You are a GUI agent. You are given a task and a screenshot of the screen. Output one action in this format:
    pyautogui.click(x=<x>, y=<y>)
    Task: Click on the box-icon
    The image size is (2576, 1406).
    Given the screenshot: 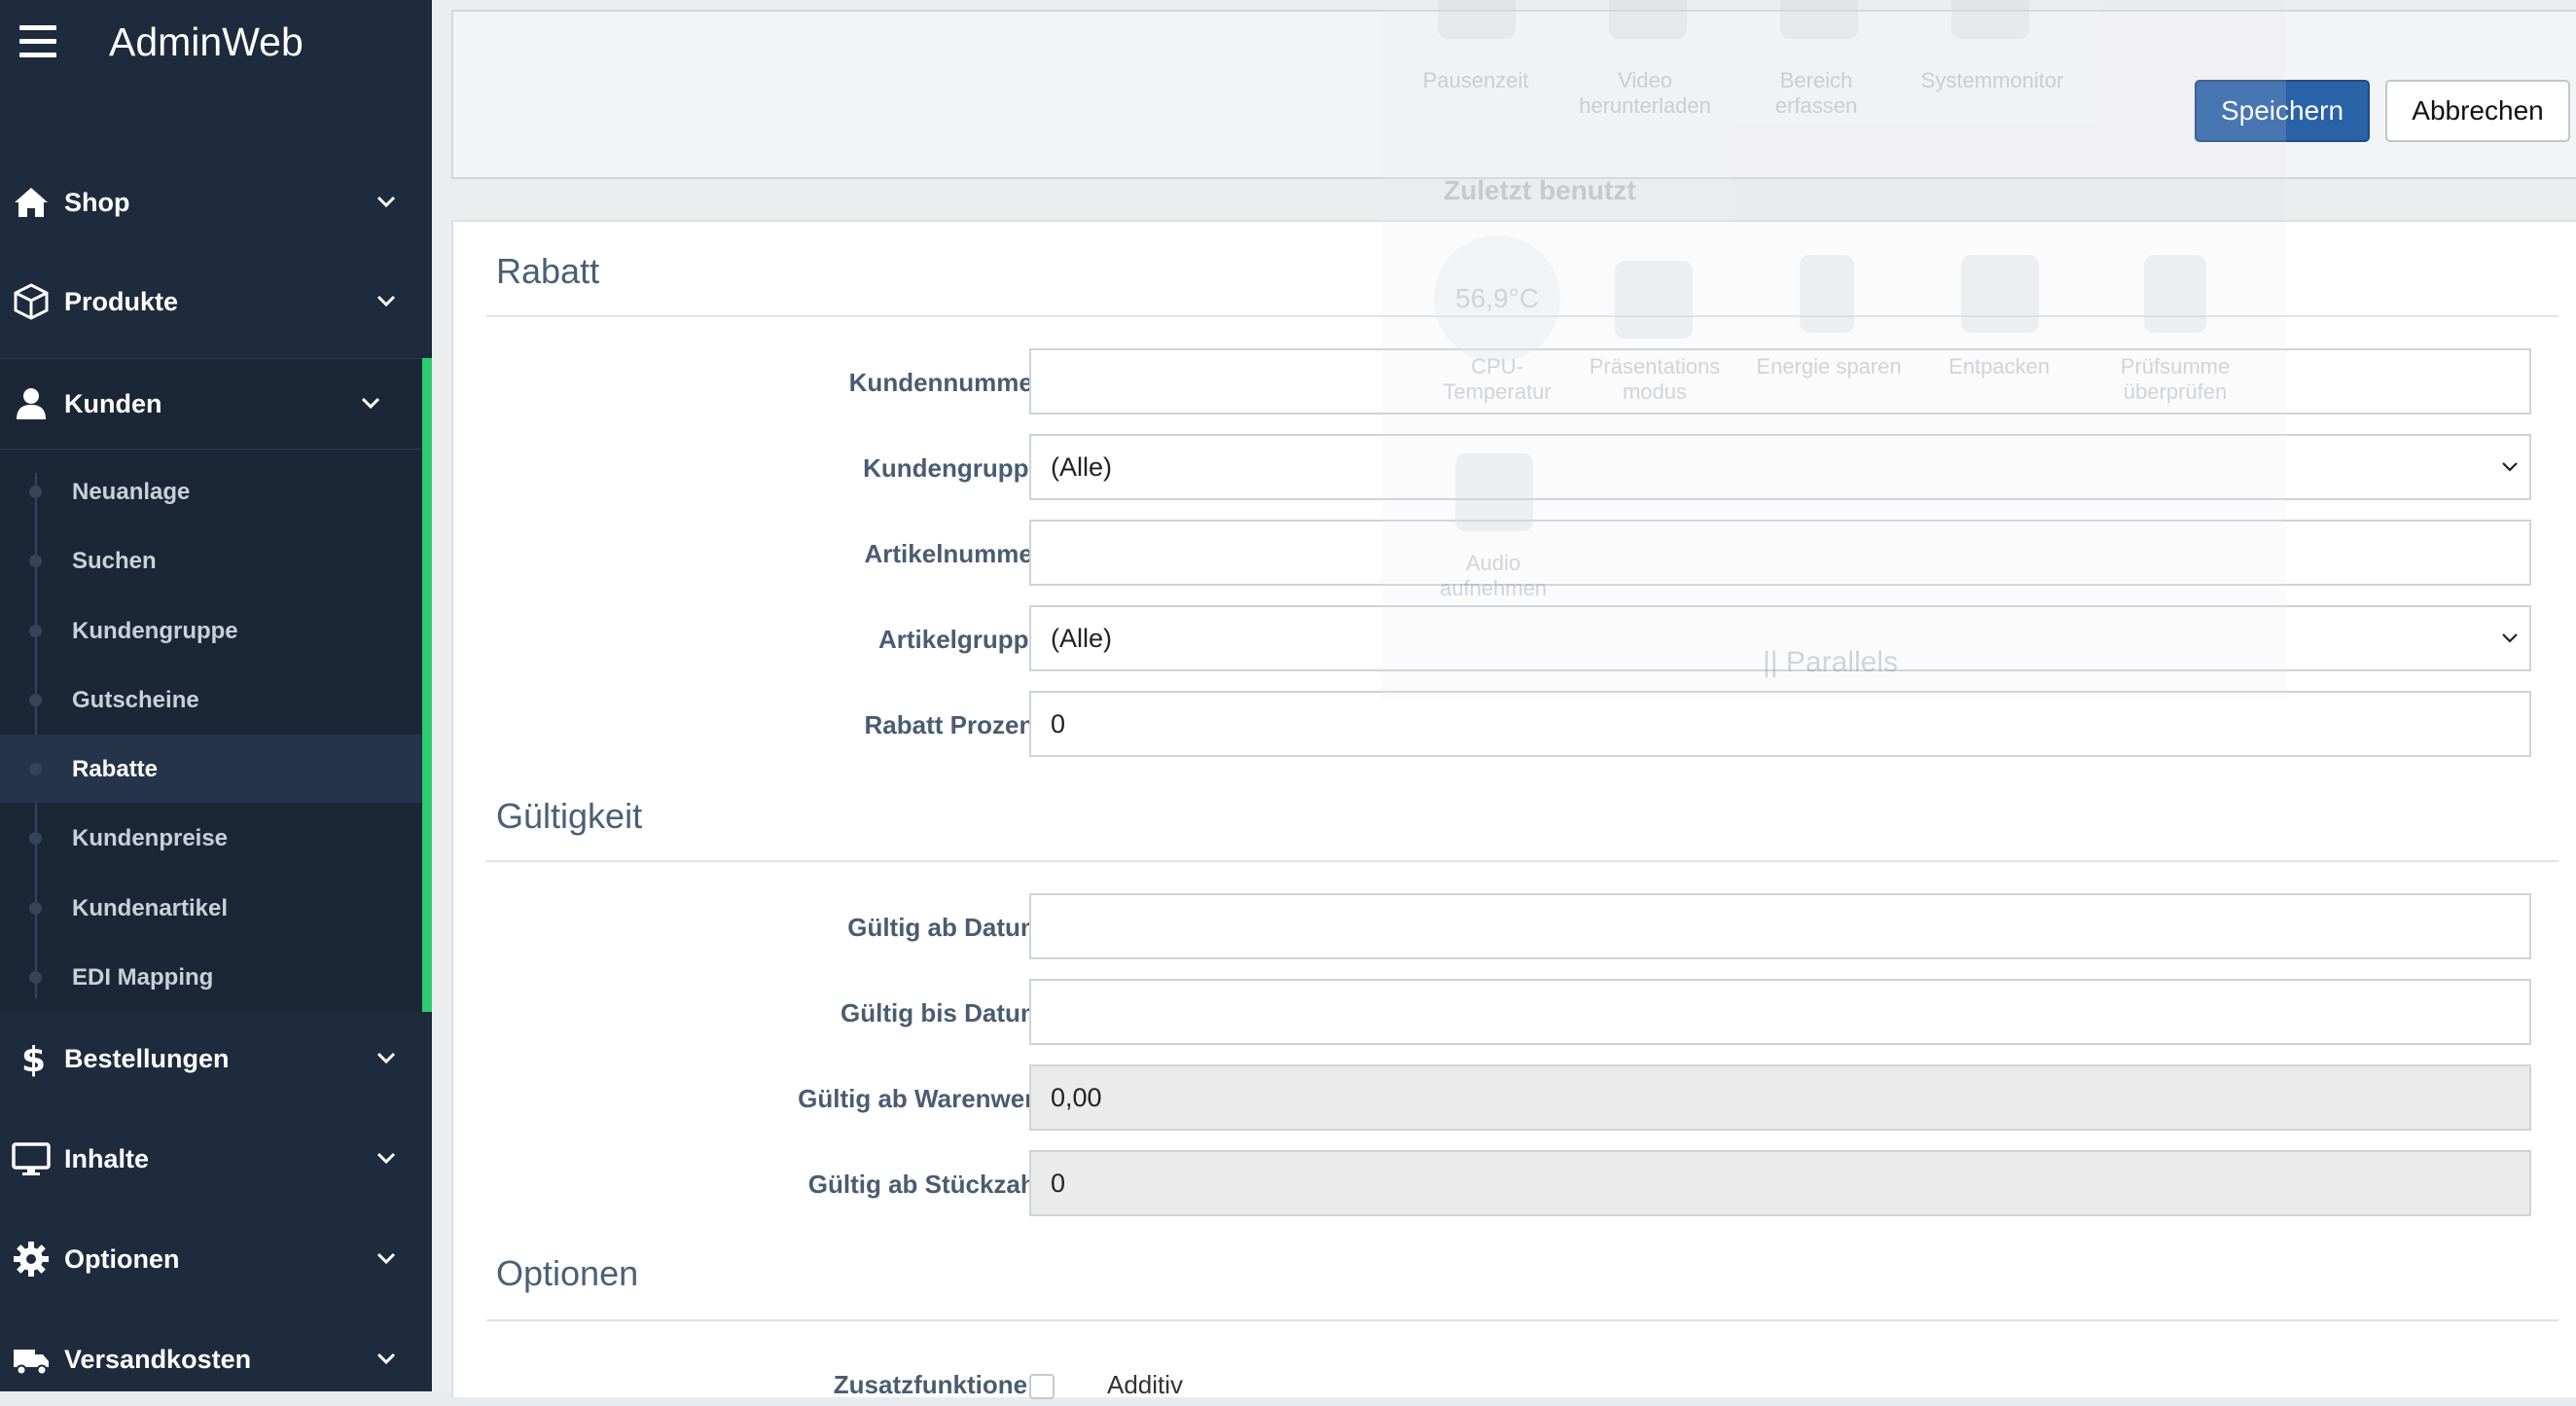 What is the action you would take?
    pyautogui.click(x=31, y=301)
    